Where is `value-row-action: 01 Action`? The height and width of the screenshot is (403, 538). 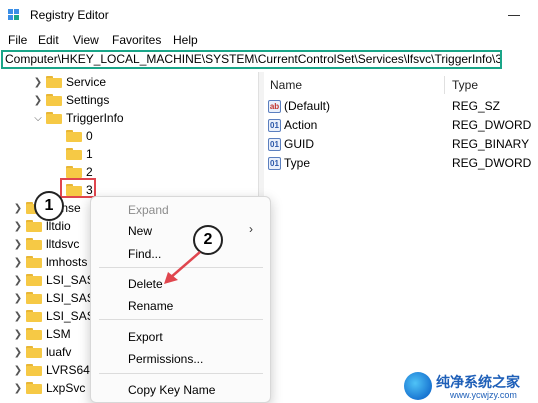
value-row-action: 01 Action is located at coordinates (292, 125).